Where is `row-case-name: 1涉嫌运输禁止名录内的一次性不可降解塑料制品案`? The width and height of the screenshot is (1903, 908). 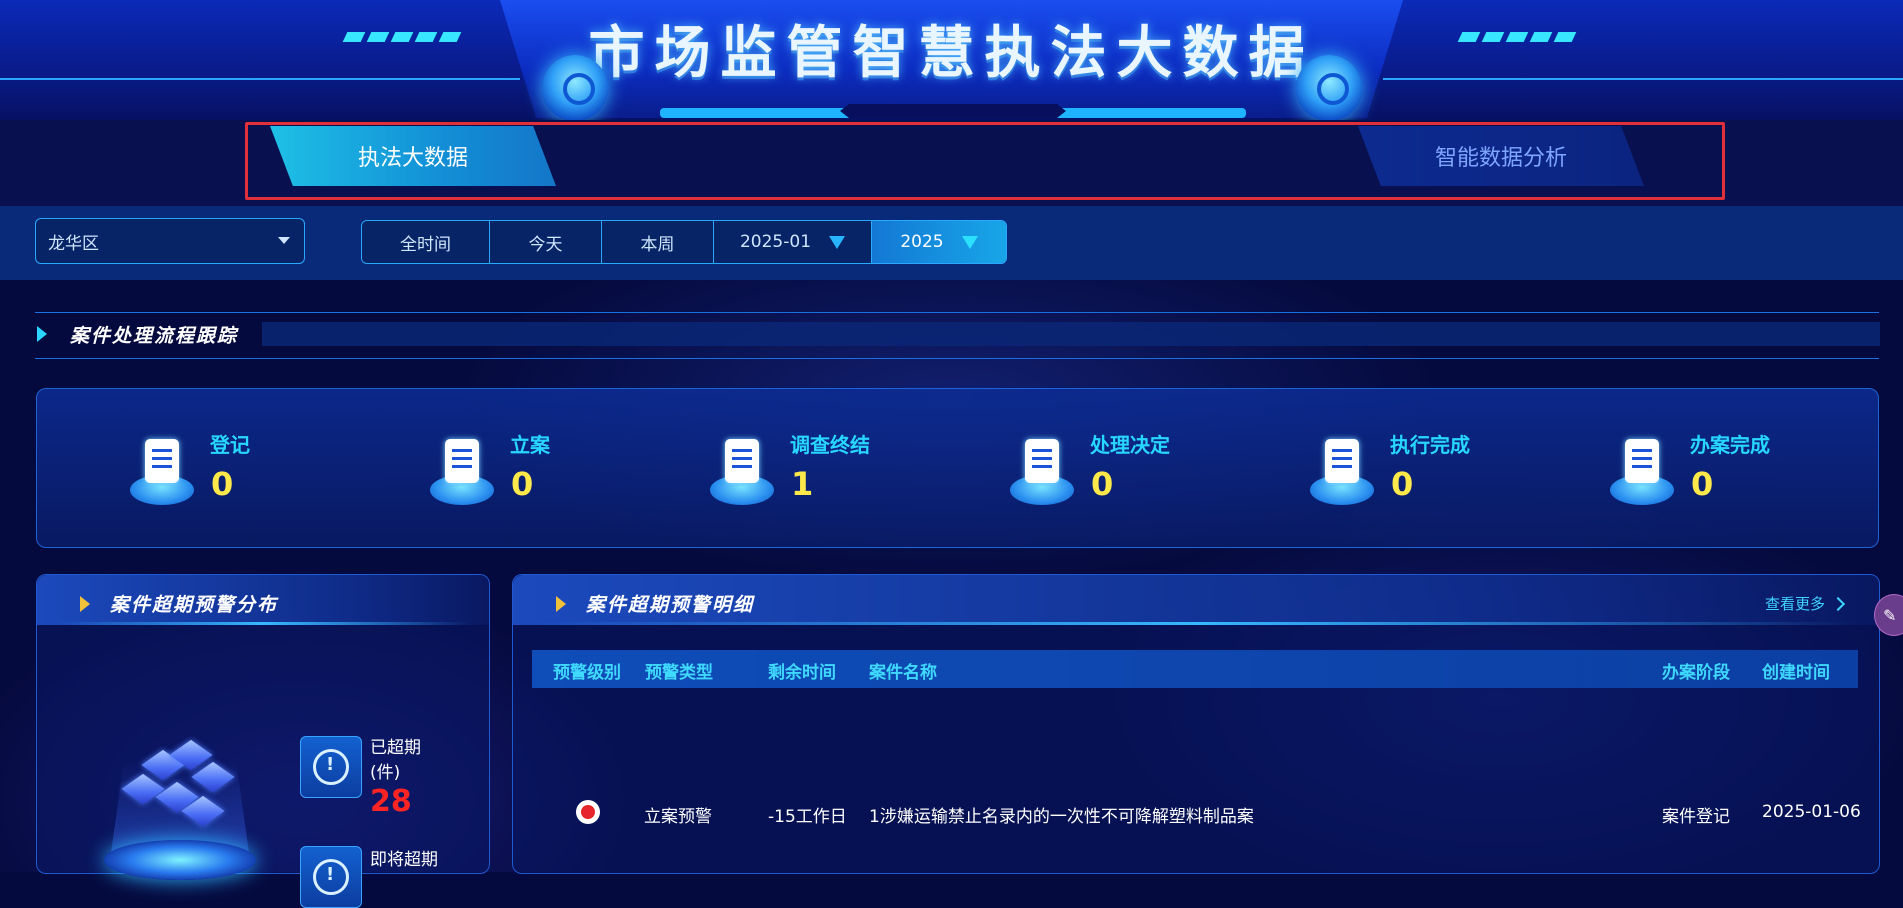
row-case-name: 1涉嫌运输禁止名录内的一次性不可降解塑料制品案 is located at coordinates (1061, 817).